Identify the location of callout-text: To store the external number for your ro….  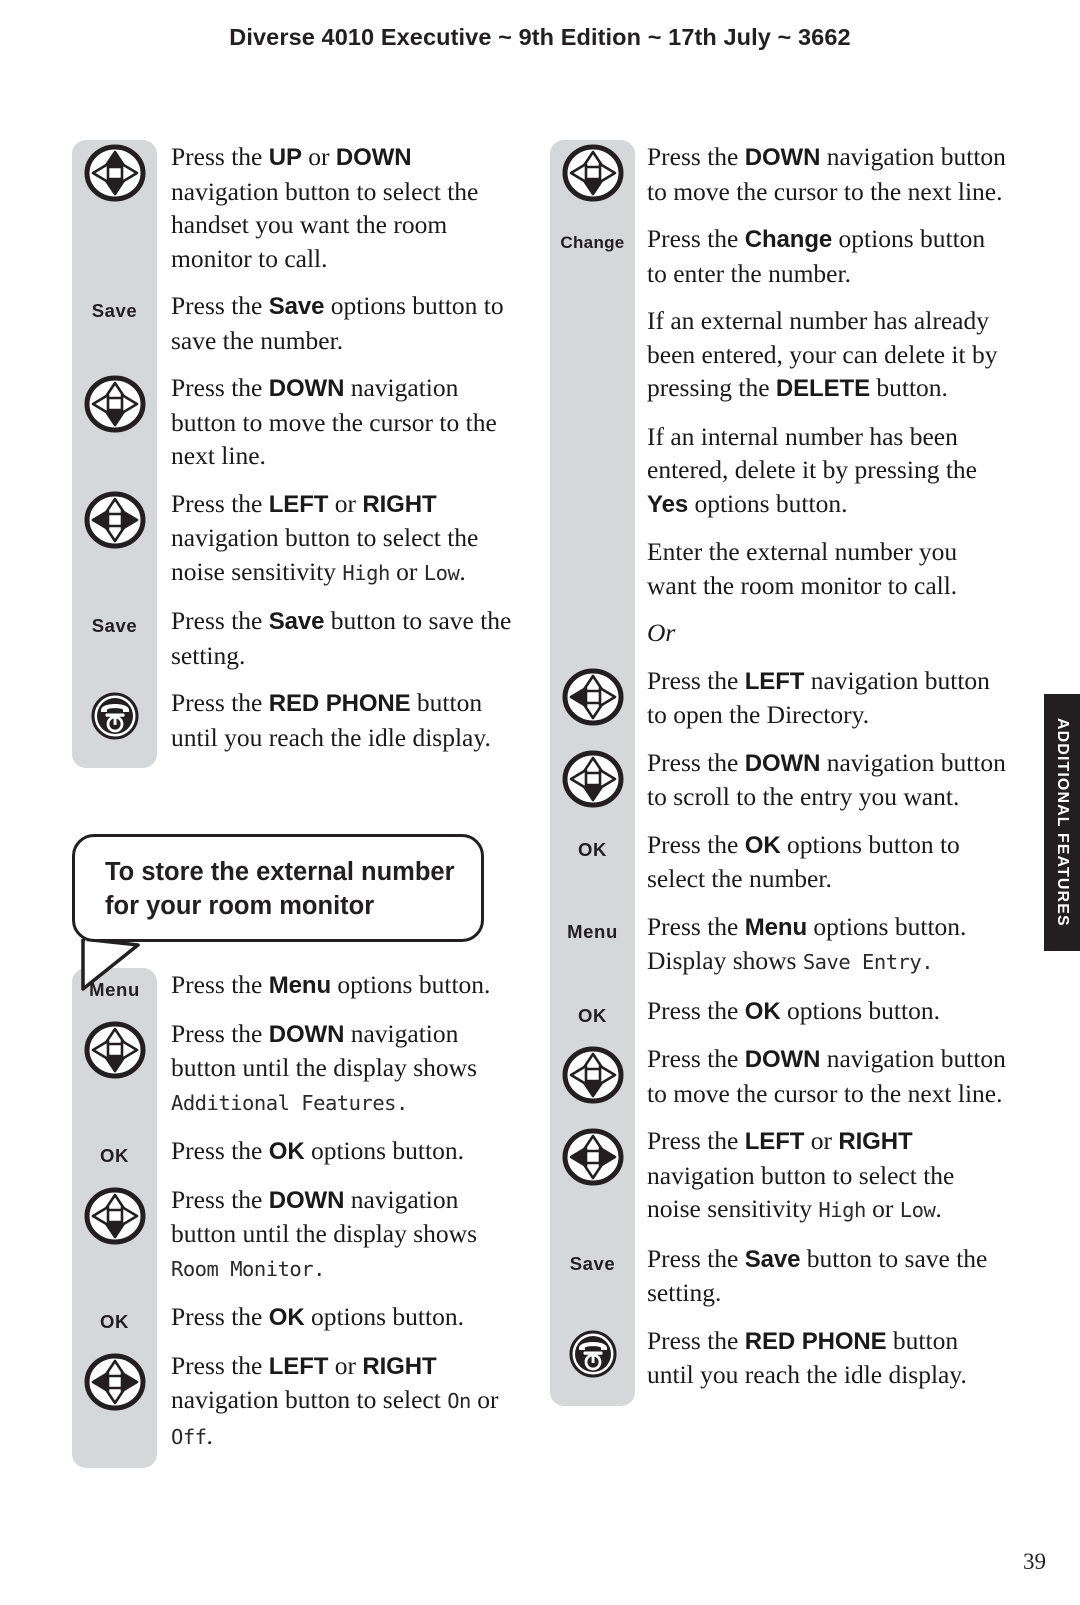
(278, 888).